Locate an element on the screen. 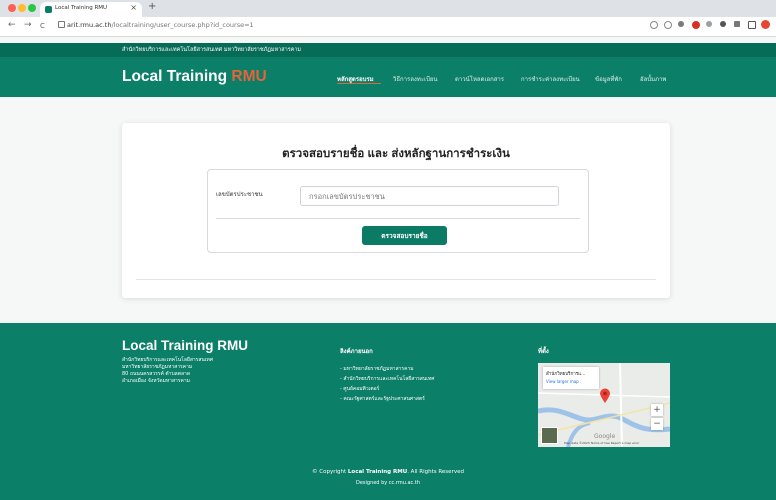 The image size is (776, 500). close-window-dot is located at coordinates (12, 8).